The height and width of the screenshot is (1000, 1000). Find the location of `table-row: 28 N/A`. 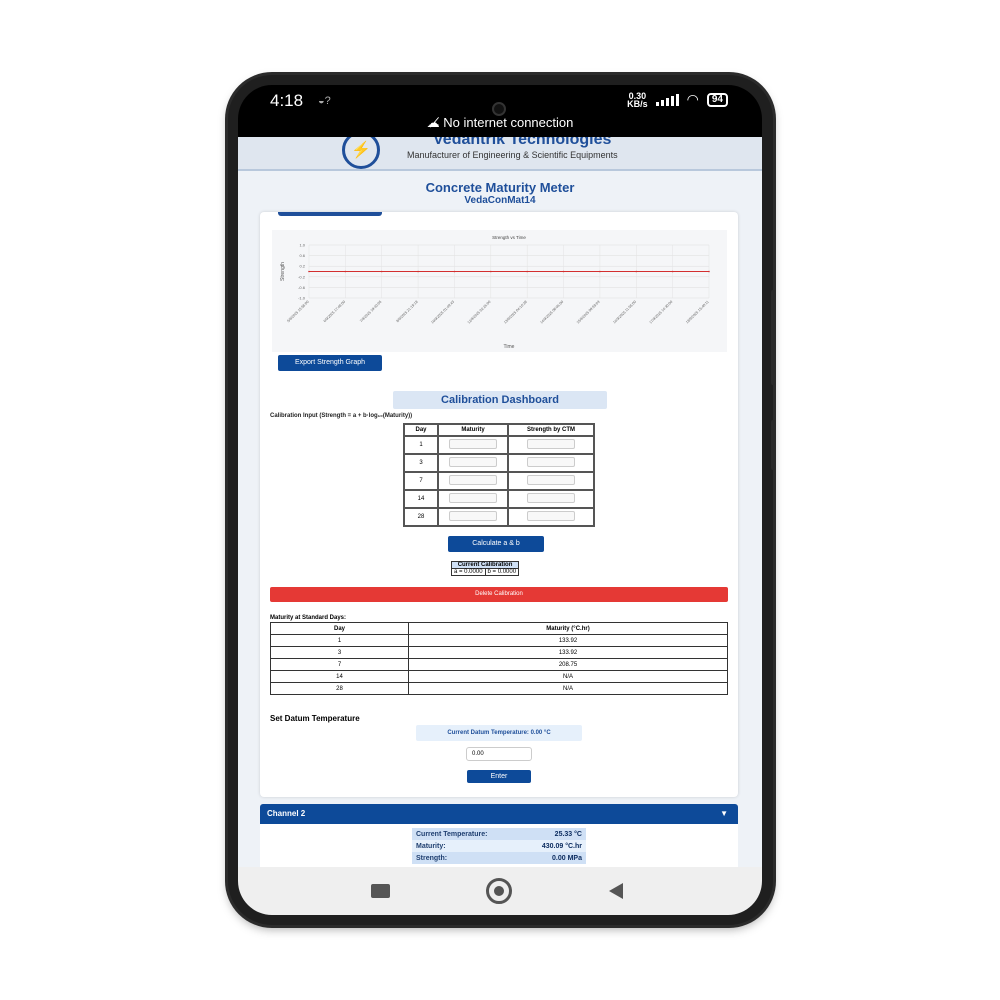

table-row: 28 N/A is located at coordinates (499, 688).